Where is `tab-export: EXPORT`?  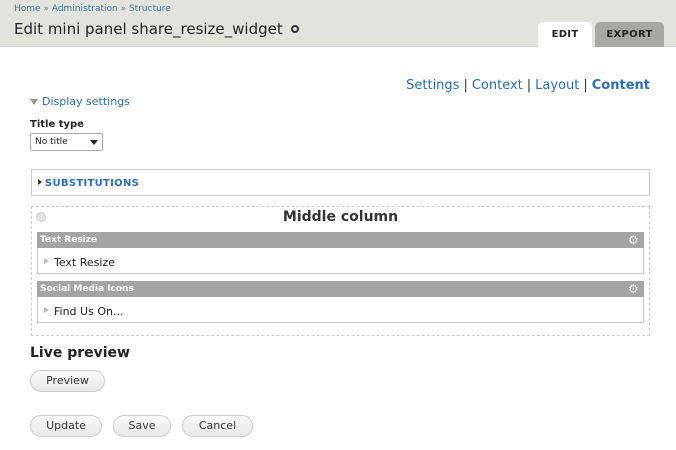
tab-export: EXPORT is located at coordinates (629, 34).